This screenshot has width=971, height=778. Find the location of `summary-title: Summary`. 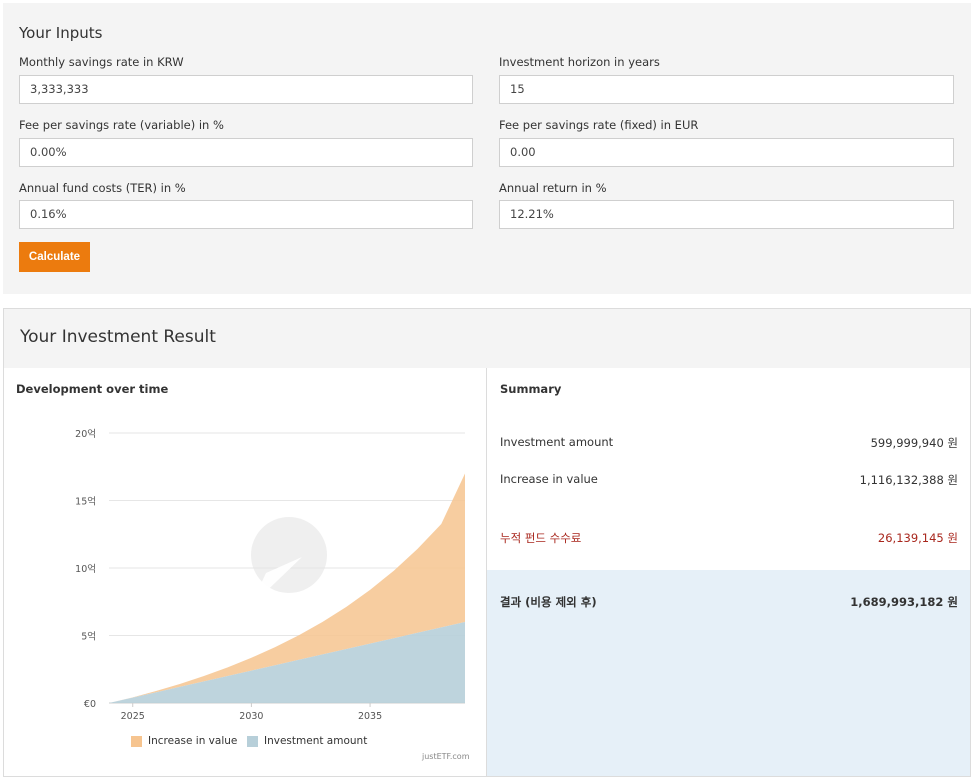

summary-title: Summary is located at coordinates (531, 389).